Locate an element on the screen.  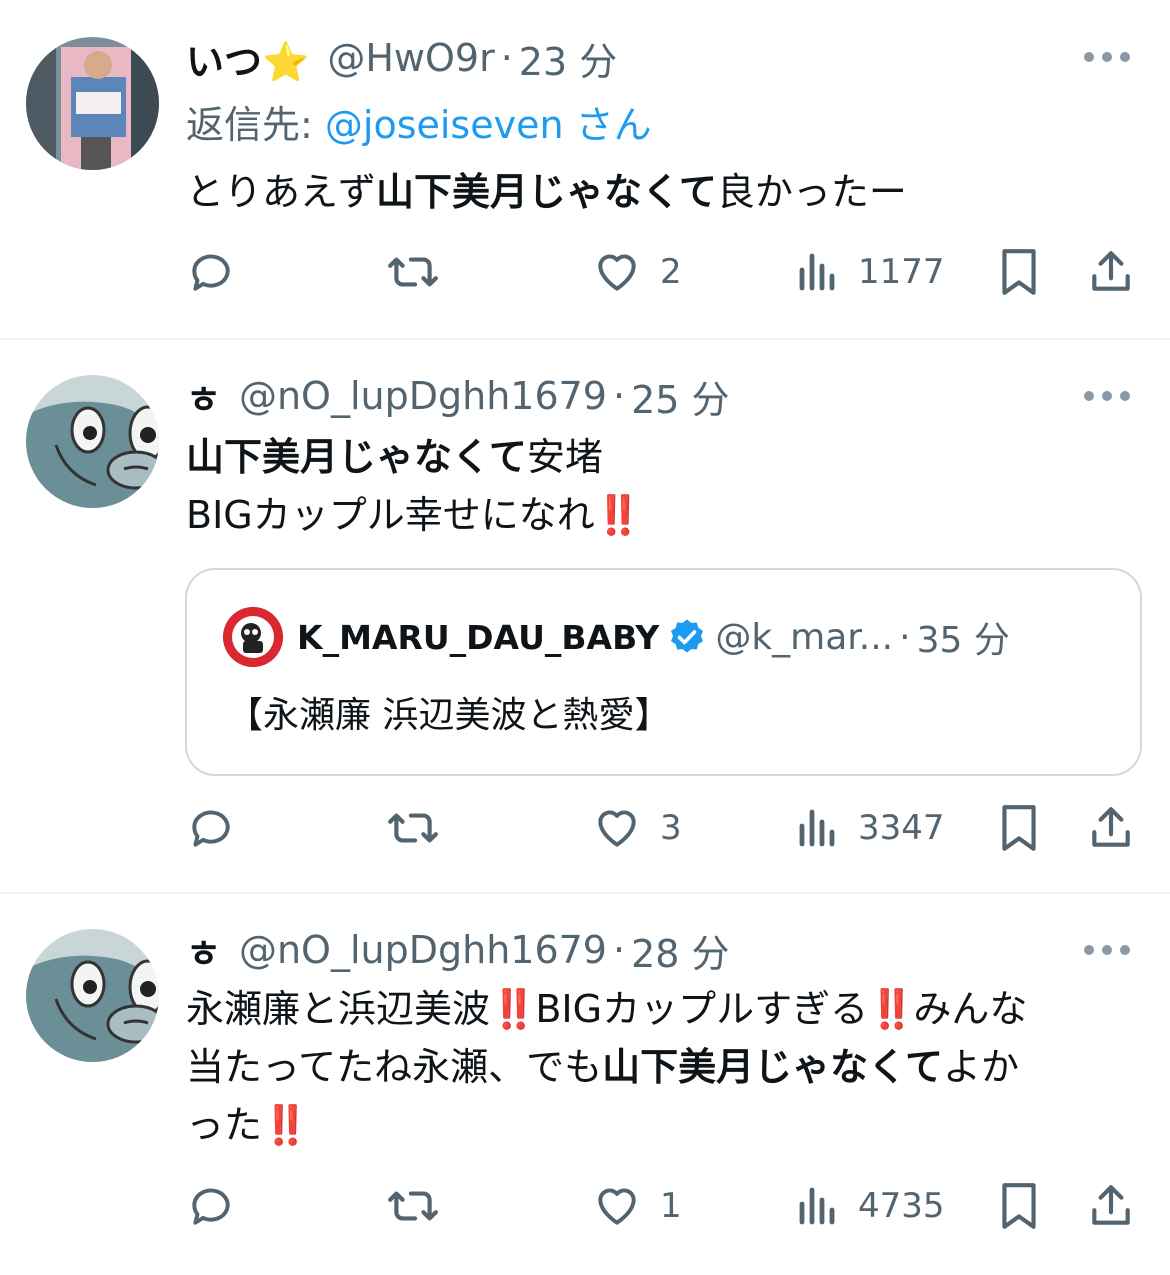
timestamp: 25 分 is located at coordinates (680, 396).